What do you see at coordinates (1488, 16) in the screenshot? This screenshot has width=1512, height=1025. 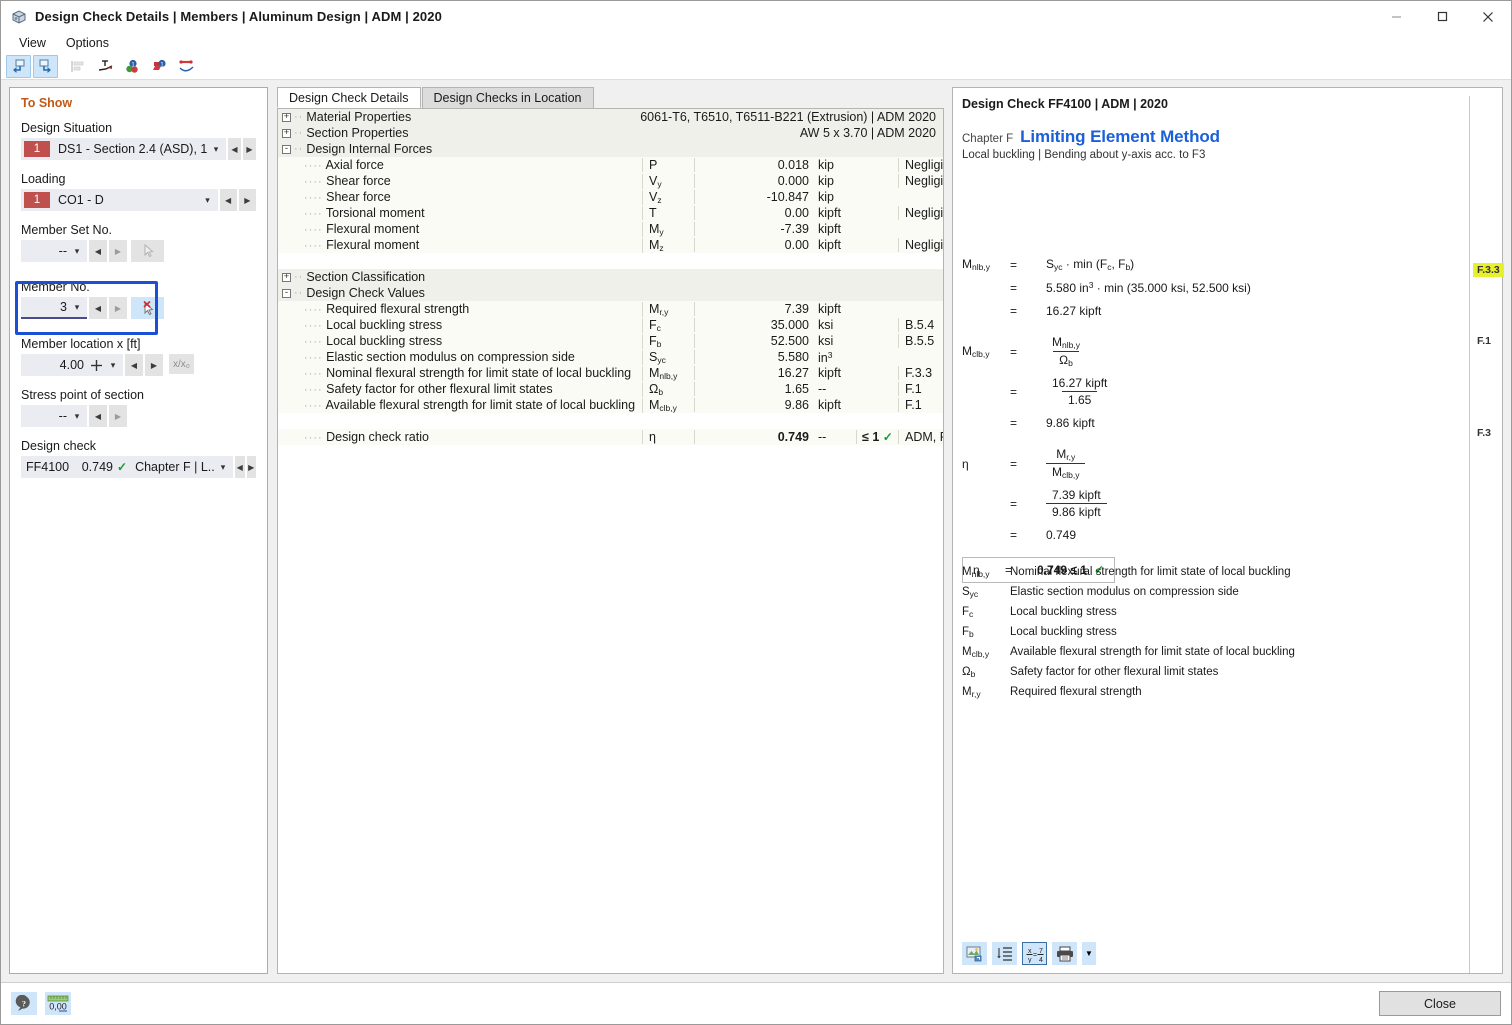 I see `close-window-button` at bounding box center [1488, 16].